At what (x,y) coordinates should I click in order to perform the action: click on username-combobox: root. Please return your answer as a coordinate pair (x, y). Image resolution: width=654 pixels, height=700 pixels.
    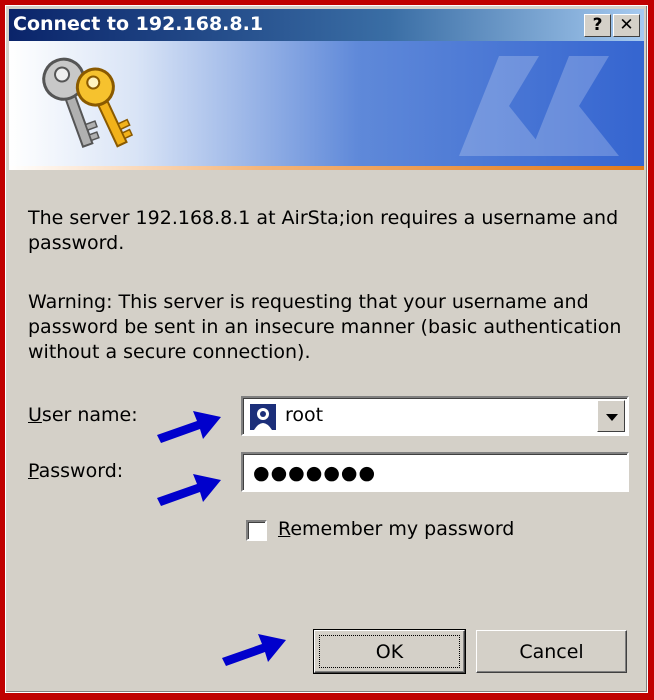
    Looking at the image, I should click on (435, 416).